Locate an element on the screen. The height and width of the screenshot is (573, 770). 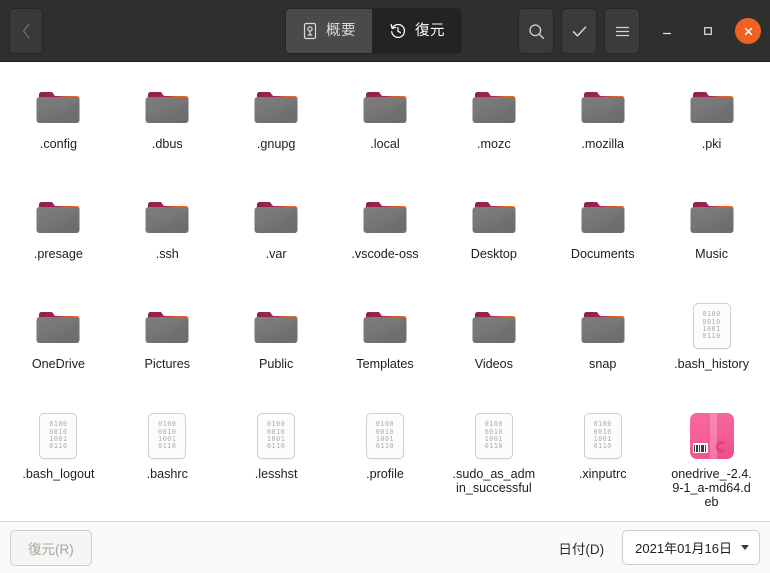
file-item: OneDrive is located at coordinates (58, 351).